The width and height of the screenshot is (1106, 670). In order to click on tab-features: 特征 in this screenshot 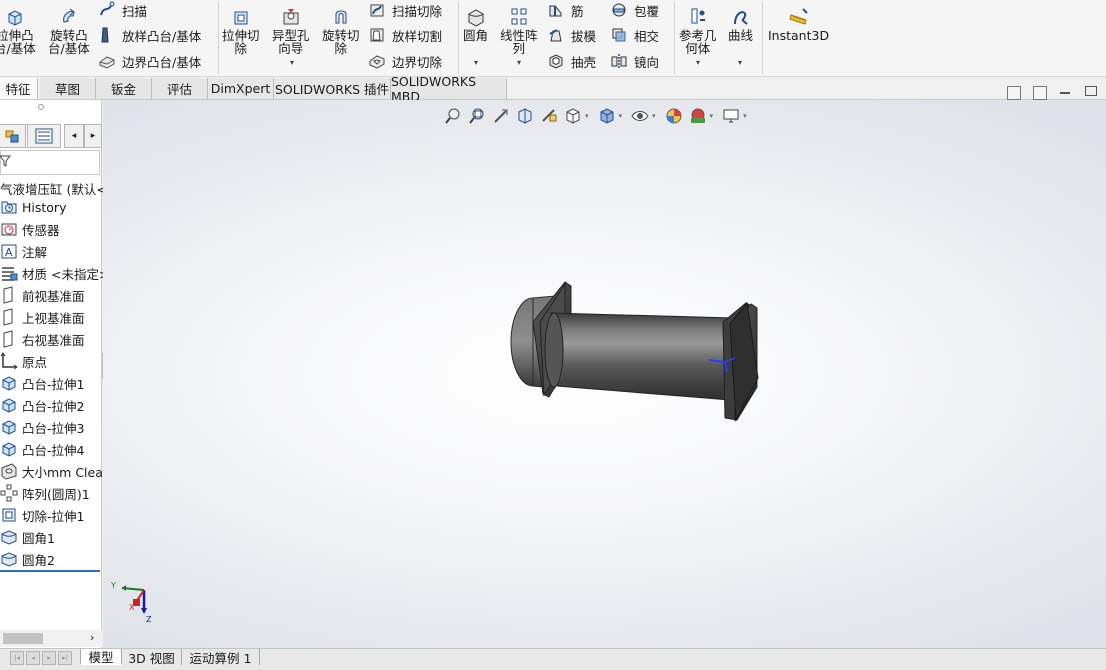, I will do `click(19, 88)`.